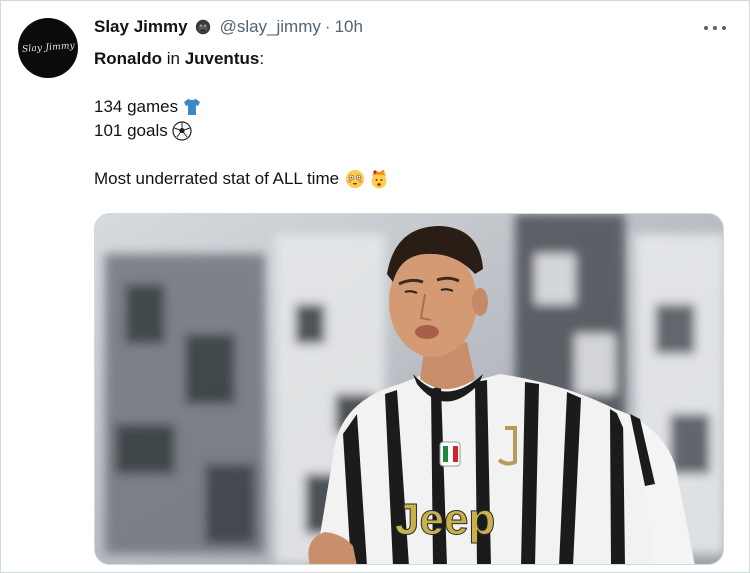 The image size is (750, 573). I want to click on tweet-line-stat: Most underrated stat of ALL time, so click(414, 179).